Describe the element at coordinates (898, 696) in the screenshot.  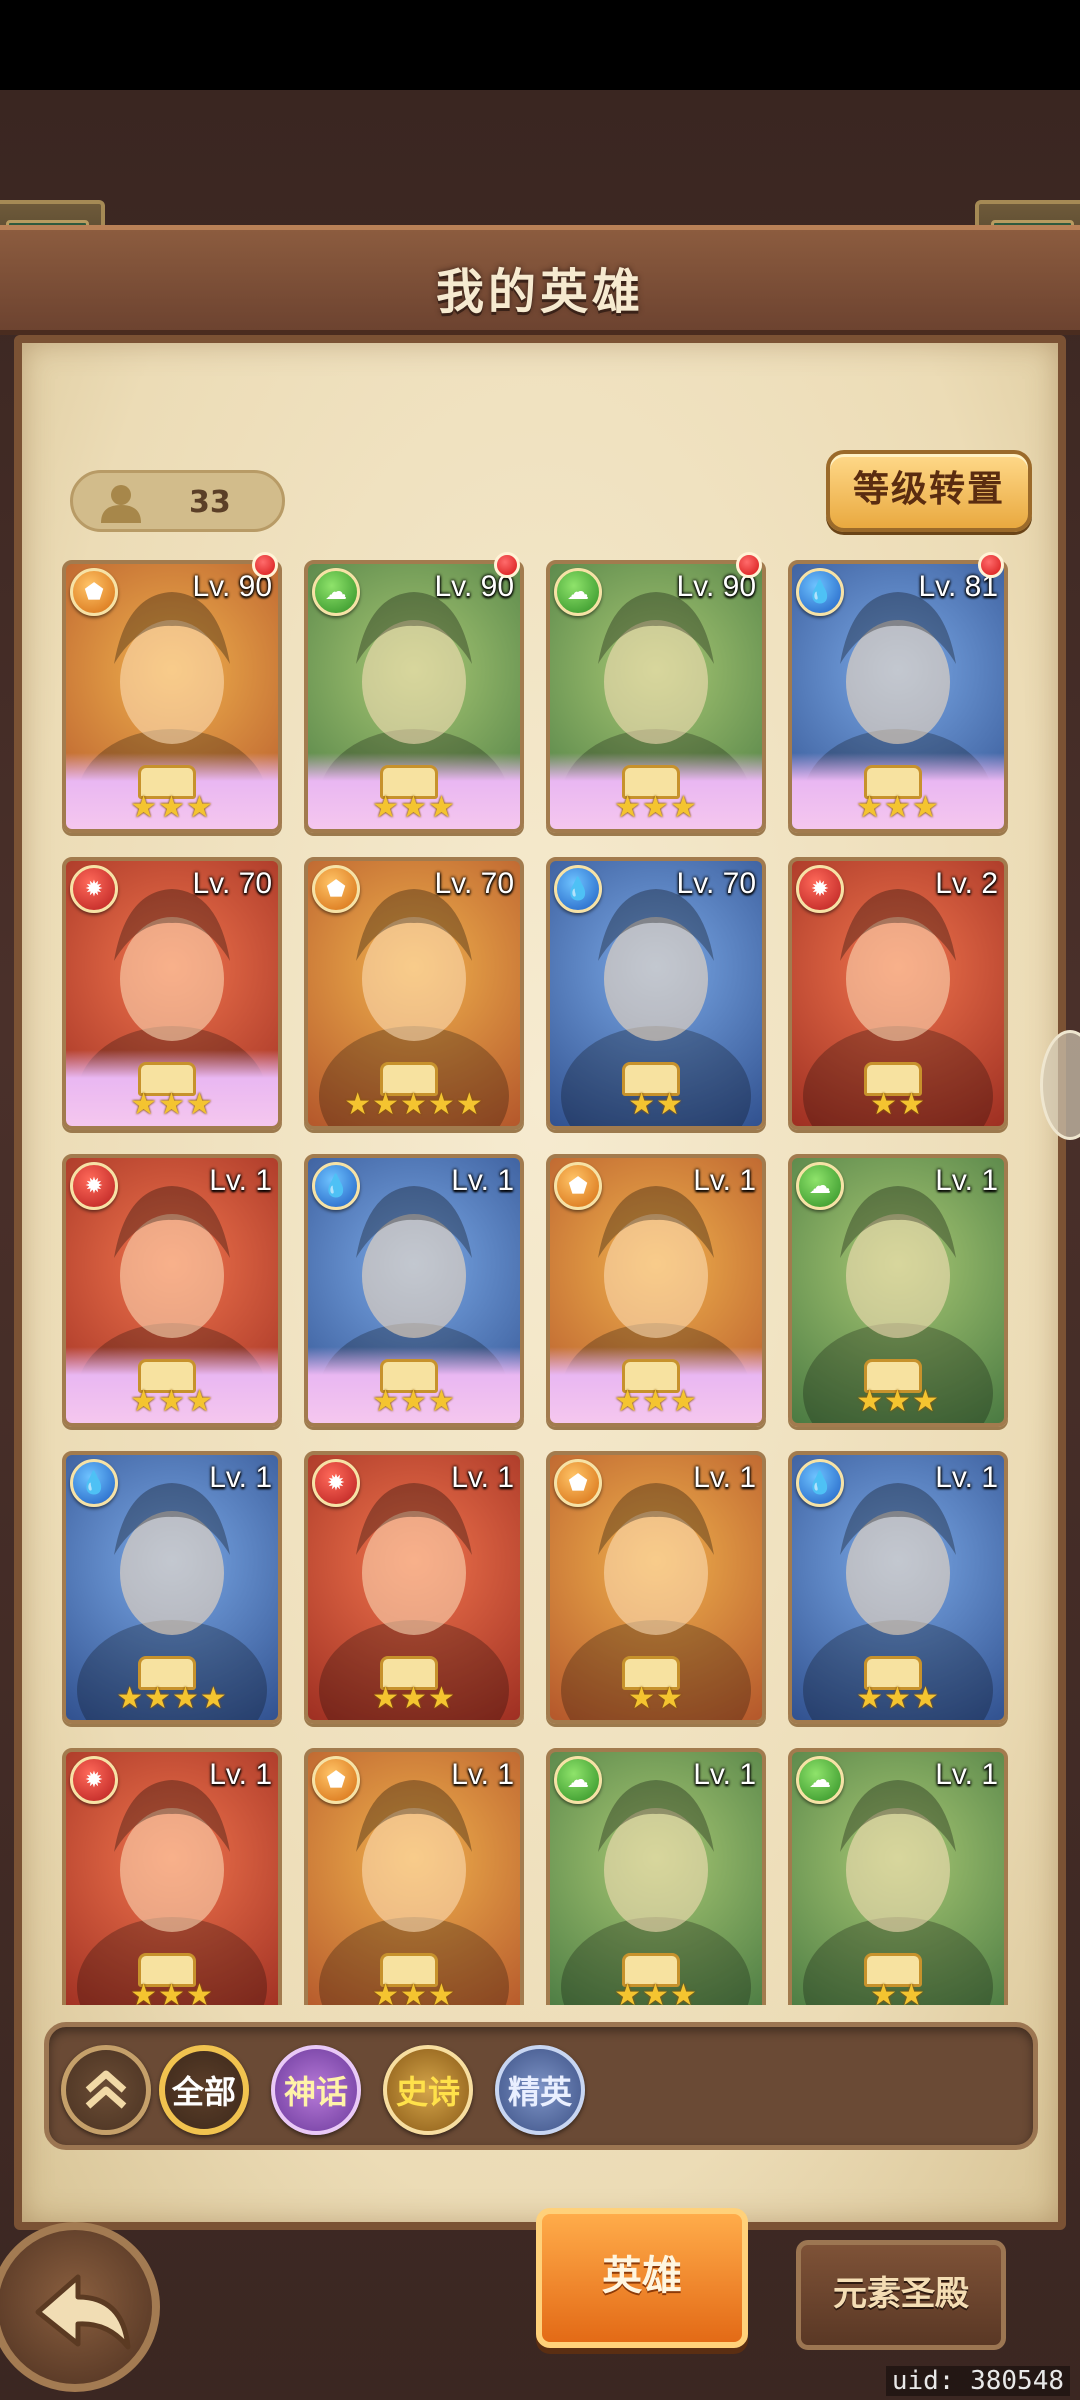
I see `hero-card: ★★★ 💧 Lv. 81` at that location.